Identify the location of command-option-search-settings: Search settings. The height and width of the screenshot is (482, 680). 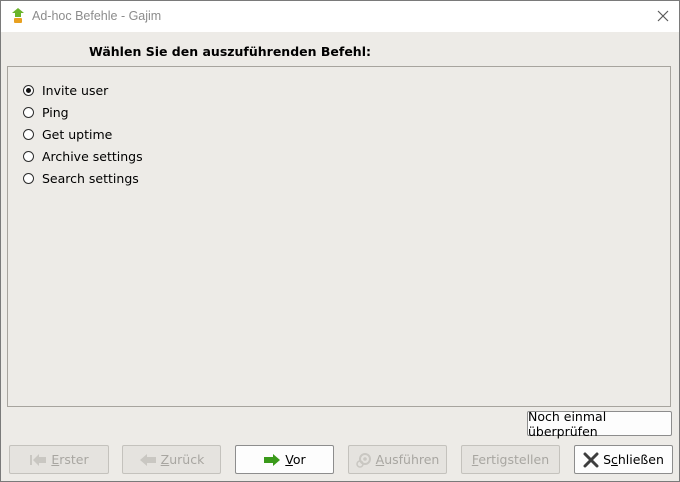
(81, 178).